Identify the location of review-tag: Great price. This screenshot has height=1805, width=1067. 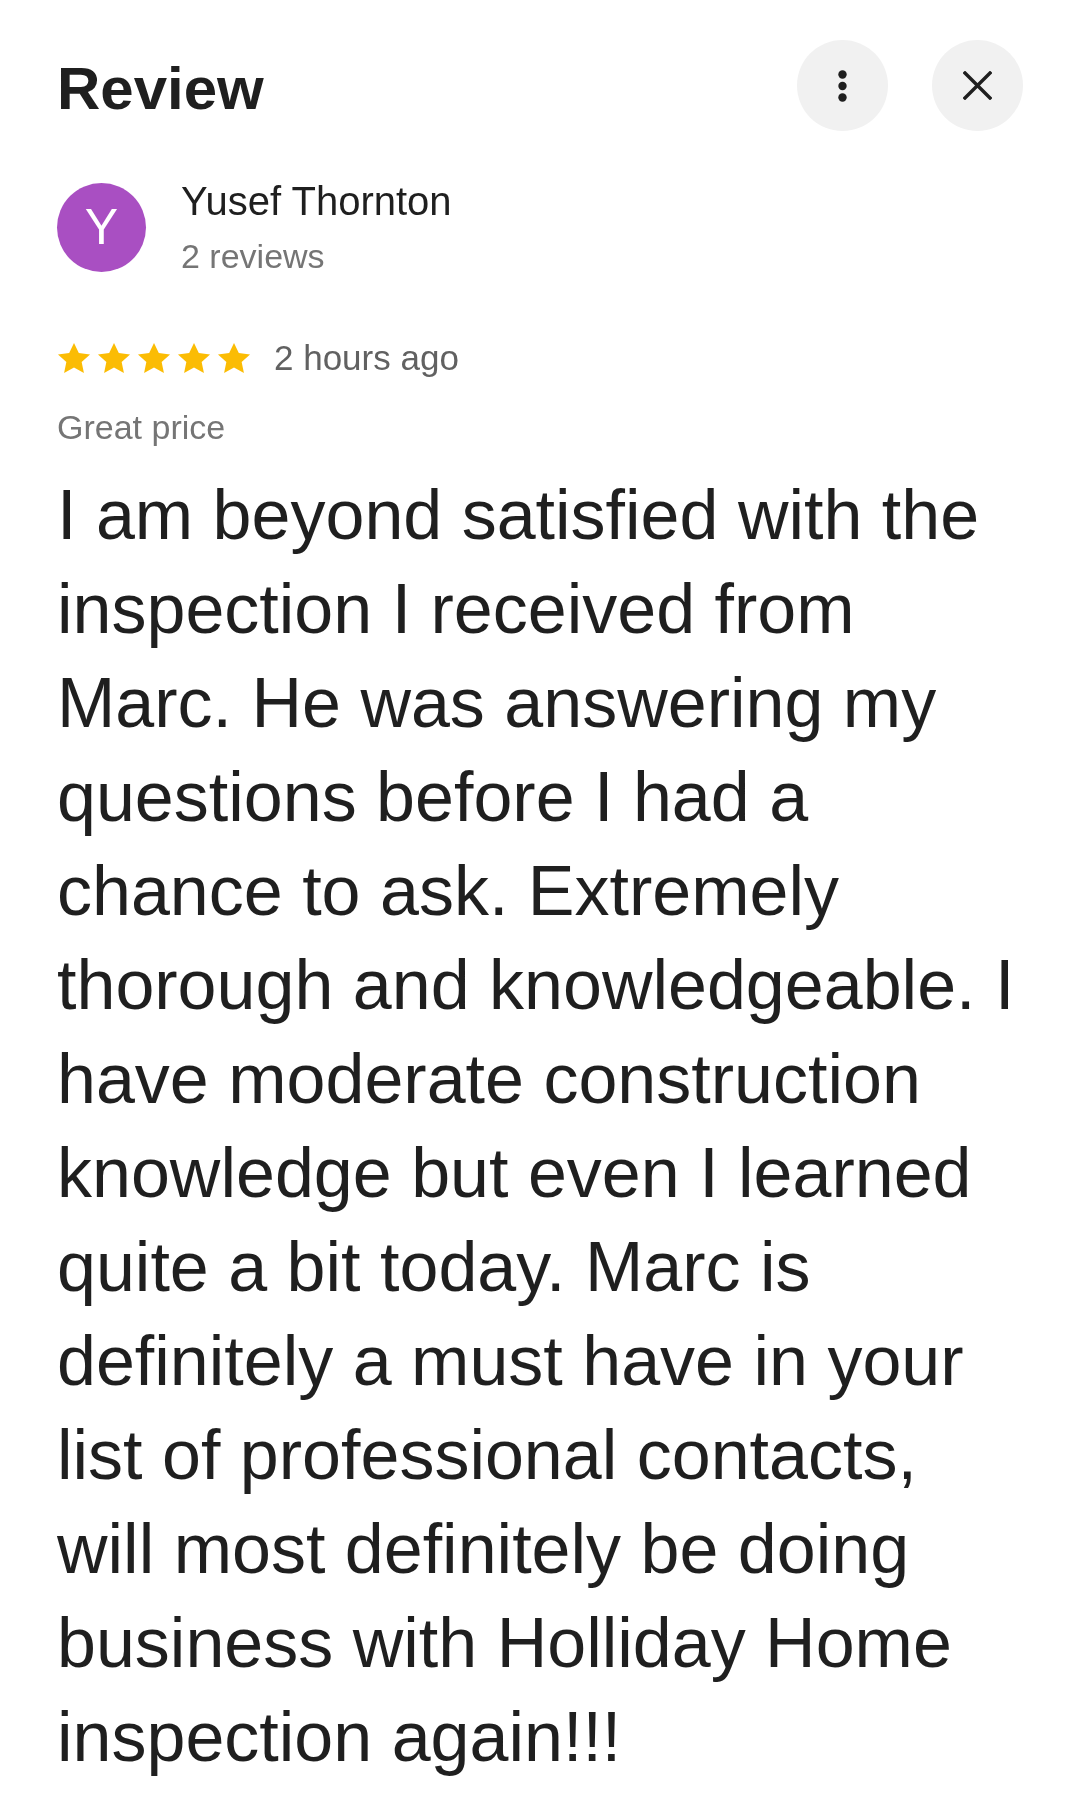
(540, 427).